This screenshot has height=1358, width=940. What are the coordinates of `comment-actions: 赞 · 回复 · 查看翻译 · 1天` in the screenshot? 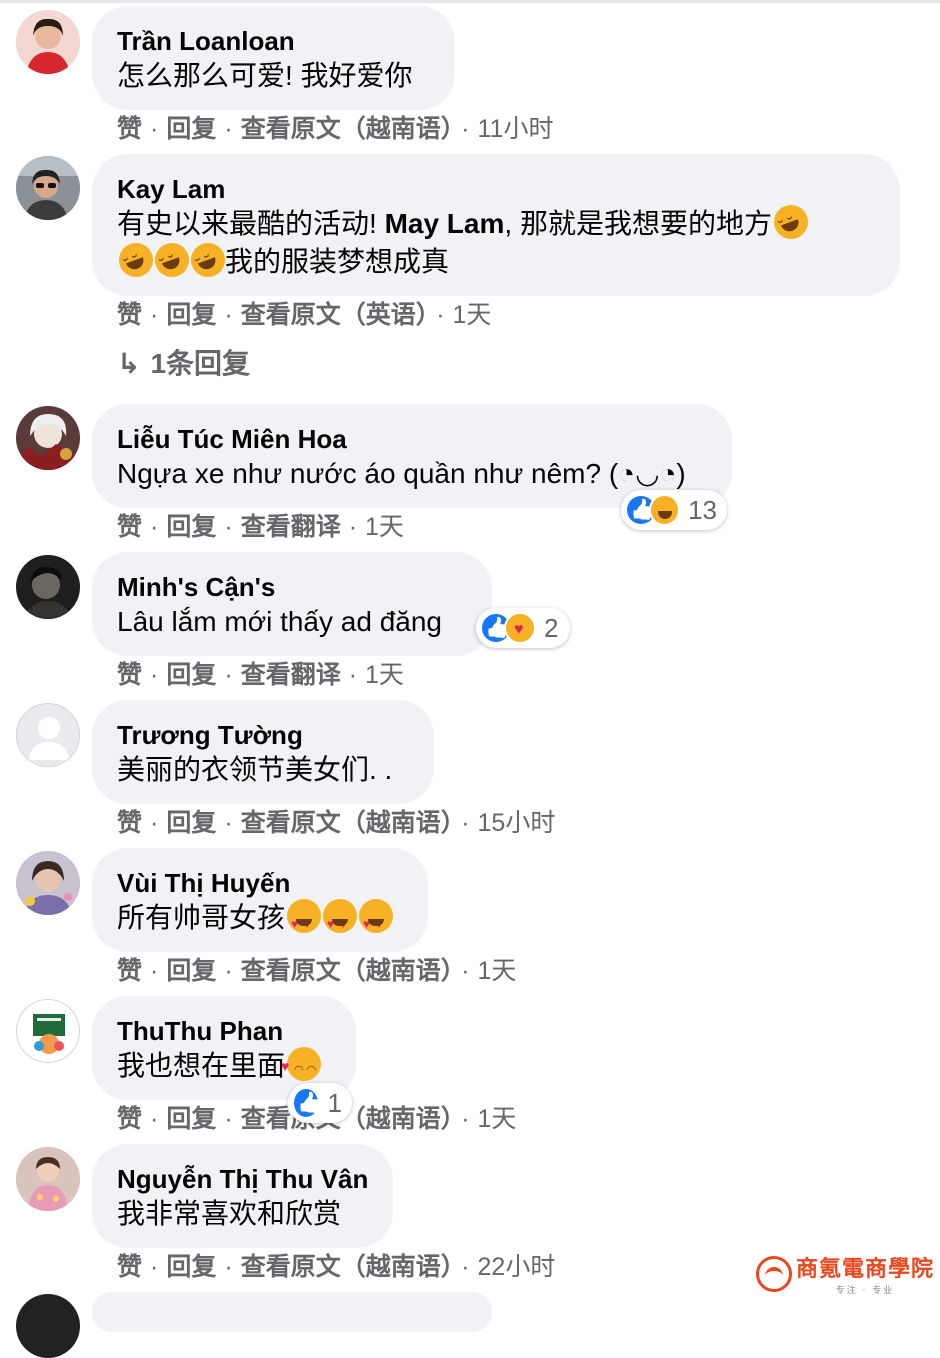 It's located at (260, 527).